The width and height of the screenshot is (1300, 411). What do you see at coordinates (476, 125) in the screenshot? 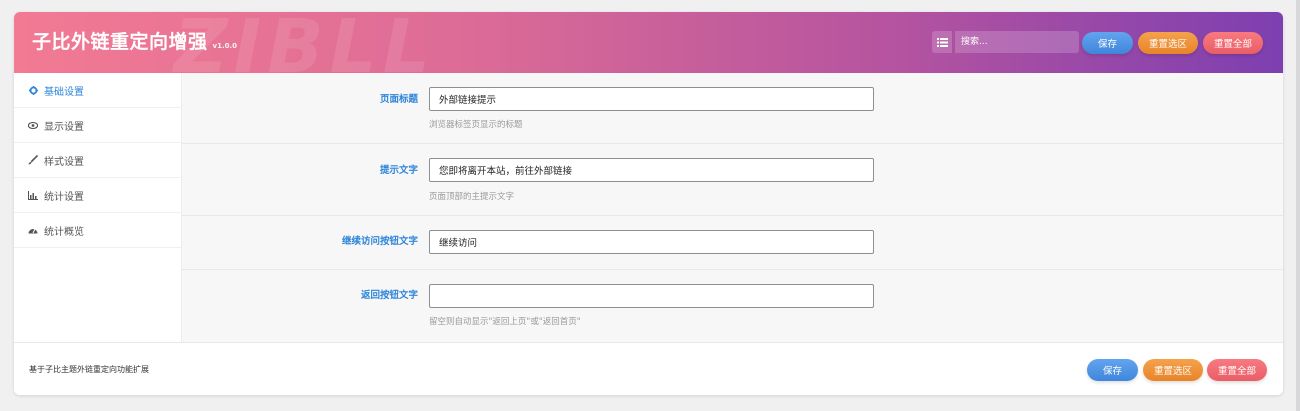
I see `field-description: 浏览器标签页显示的标题` at bounding box center [476, 125].